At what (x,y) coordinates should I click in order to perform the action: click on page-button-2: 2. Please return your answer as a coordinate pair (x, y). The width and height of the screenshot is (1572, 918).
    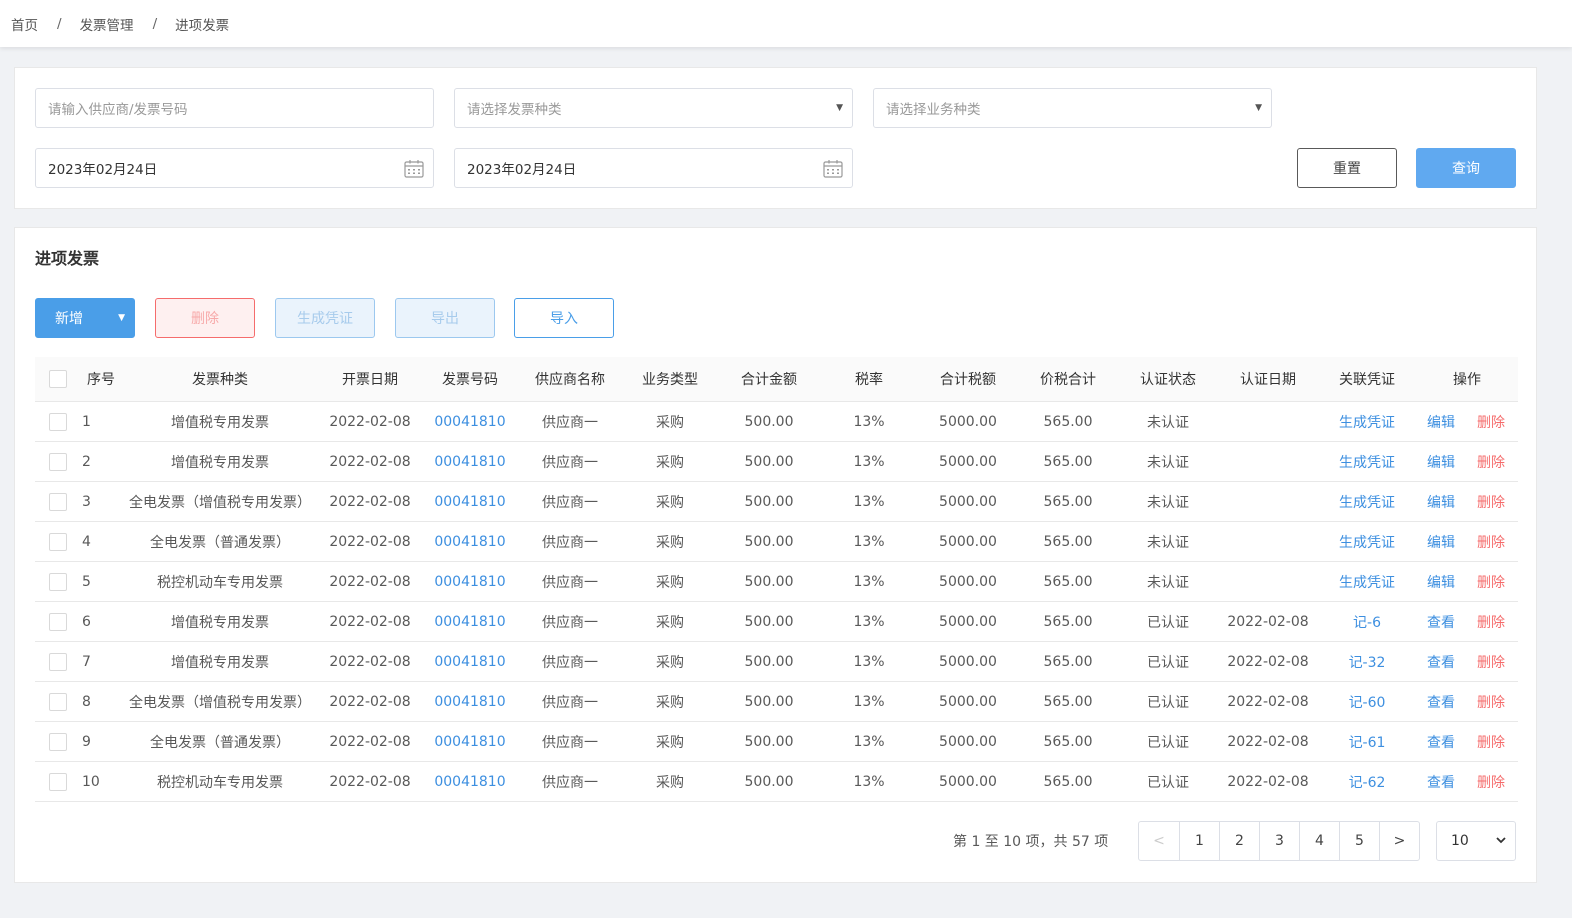
    Looking at the image, I should click on (1239, 841).